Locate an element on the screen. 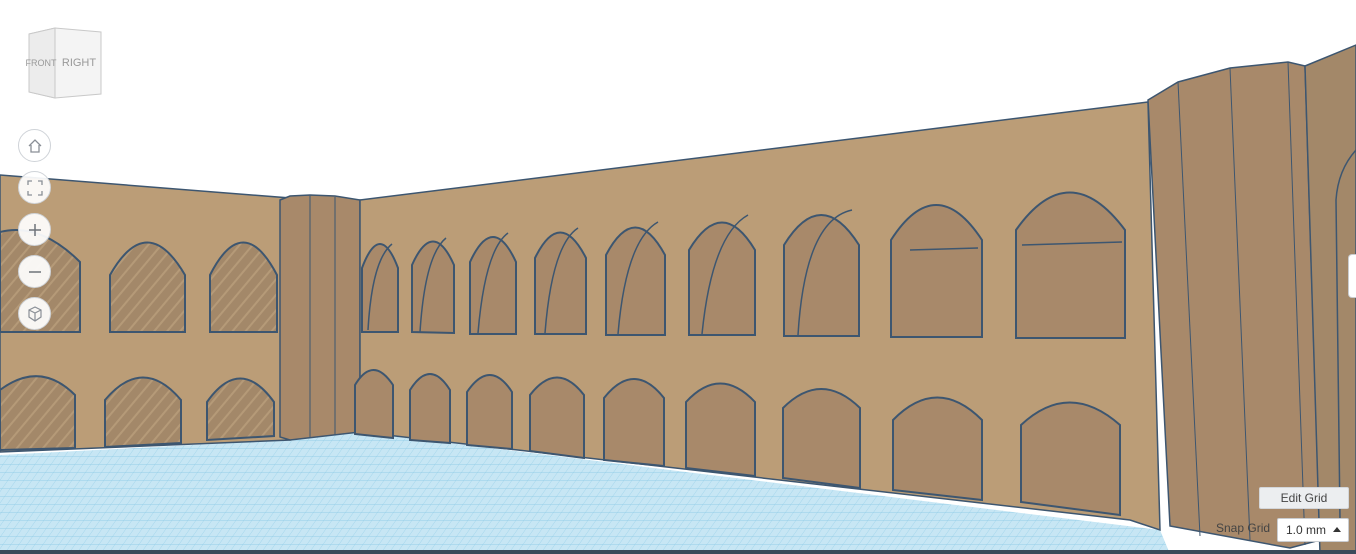 This screenshot has height=554, width=1356. projection-toggle-button is located at coordinates (34, 313).